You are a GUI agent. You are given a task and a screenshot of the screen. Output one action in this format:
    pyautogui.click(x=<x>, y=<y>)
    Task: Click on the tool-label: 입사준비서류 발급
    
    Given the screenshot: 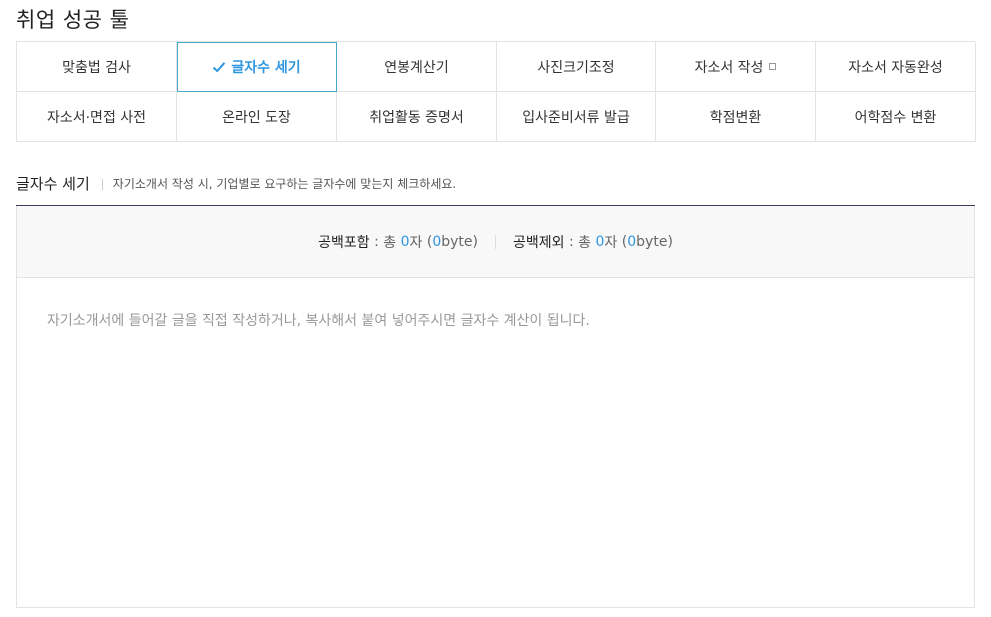 What is the action you would take?
    pyautogui.click(x=576, y=117)
    